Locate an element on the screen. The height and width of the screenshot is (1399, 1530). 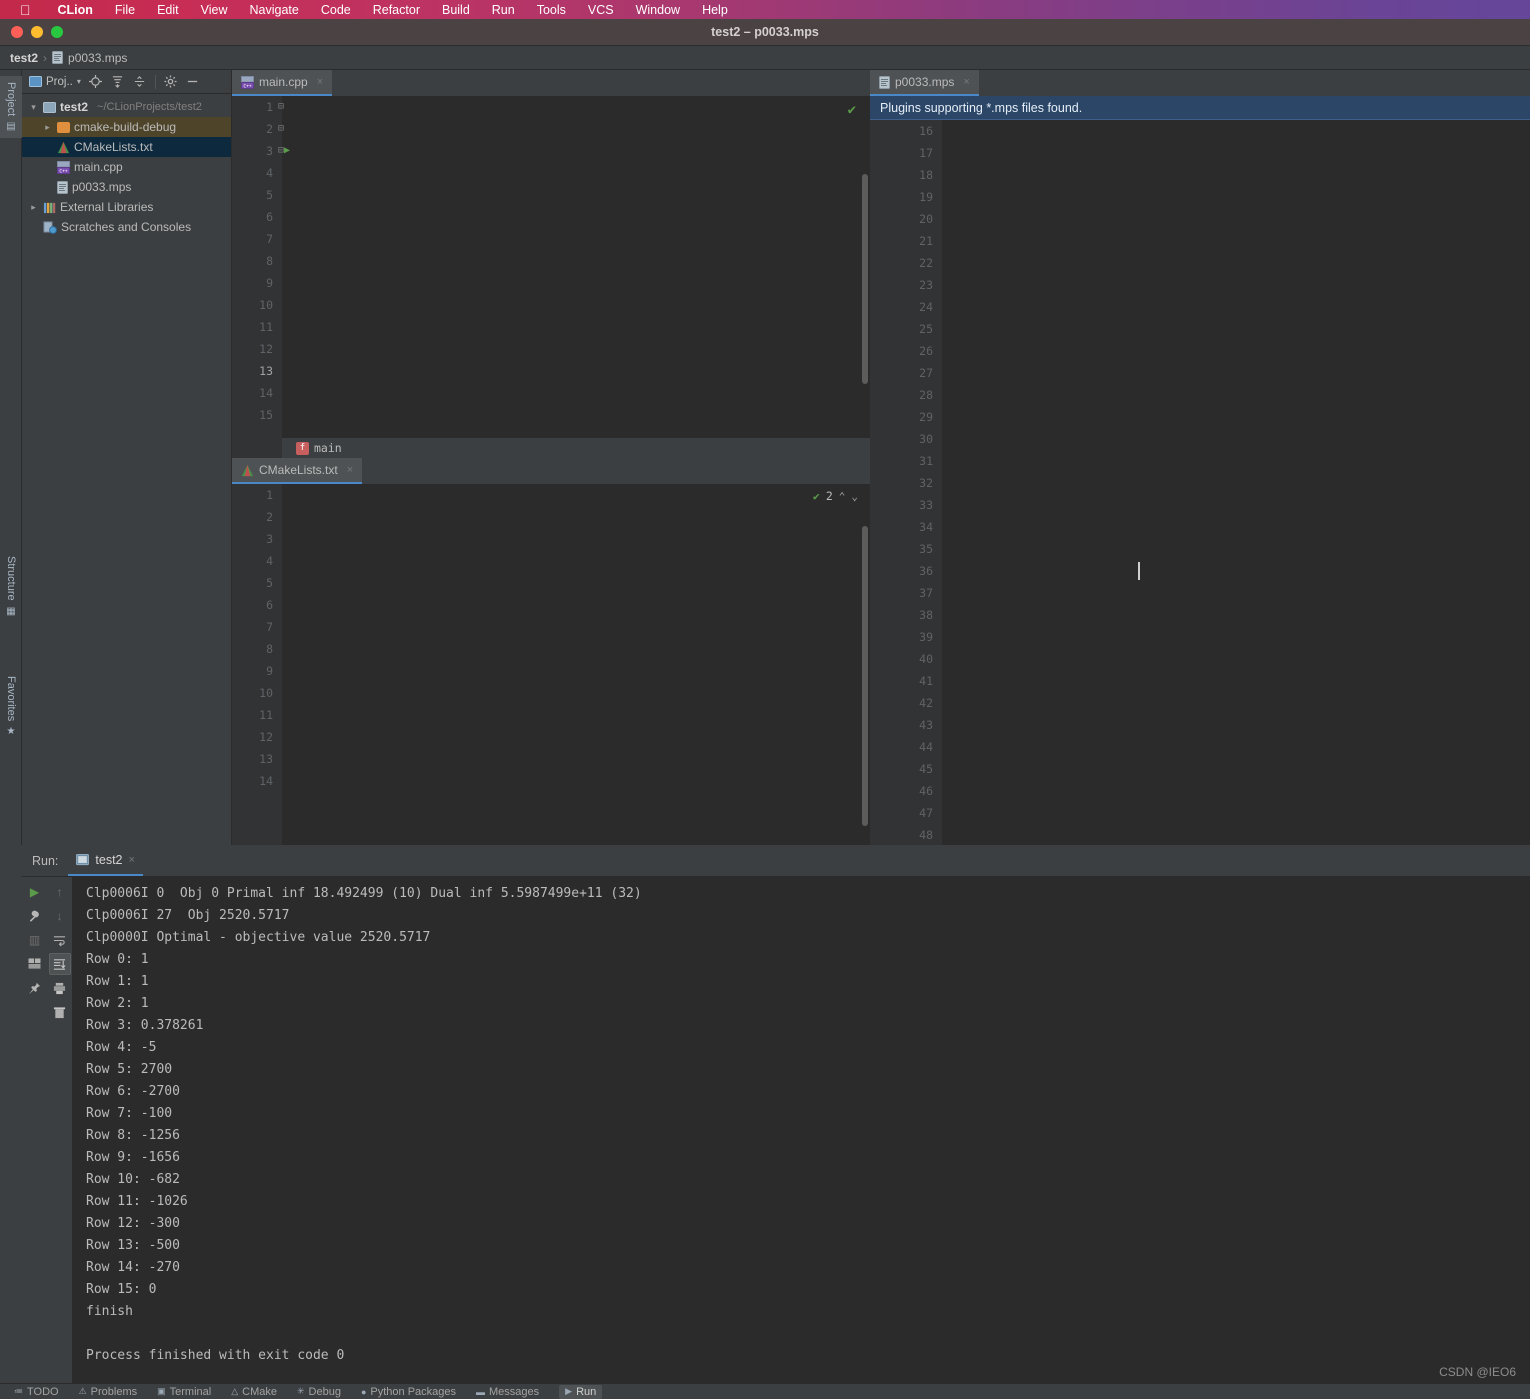
cmake-file-icon is located at coordinates (63, 147).